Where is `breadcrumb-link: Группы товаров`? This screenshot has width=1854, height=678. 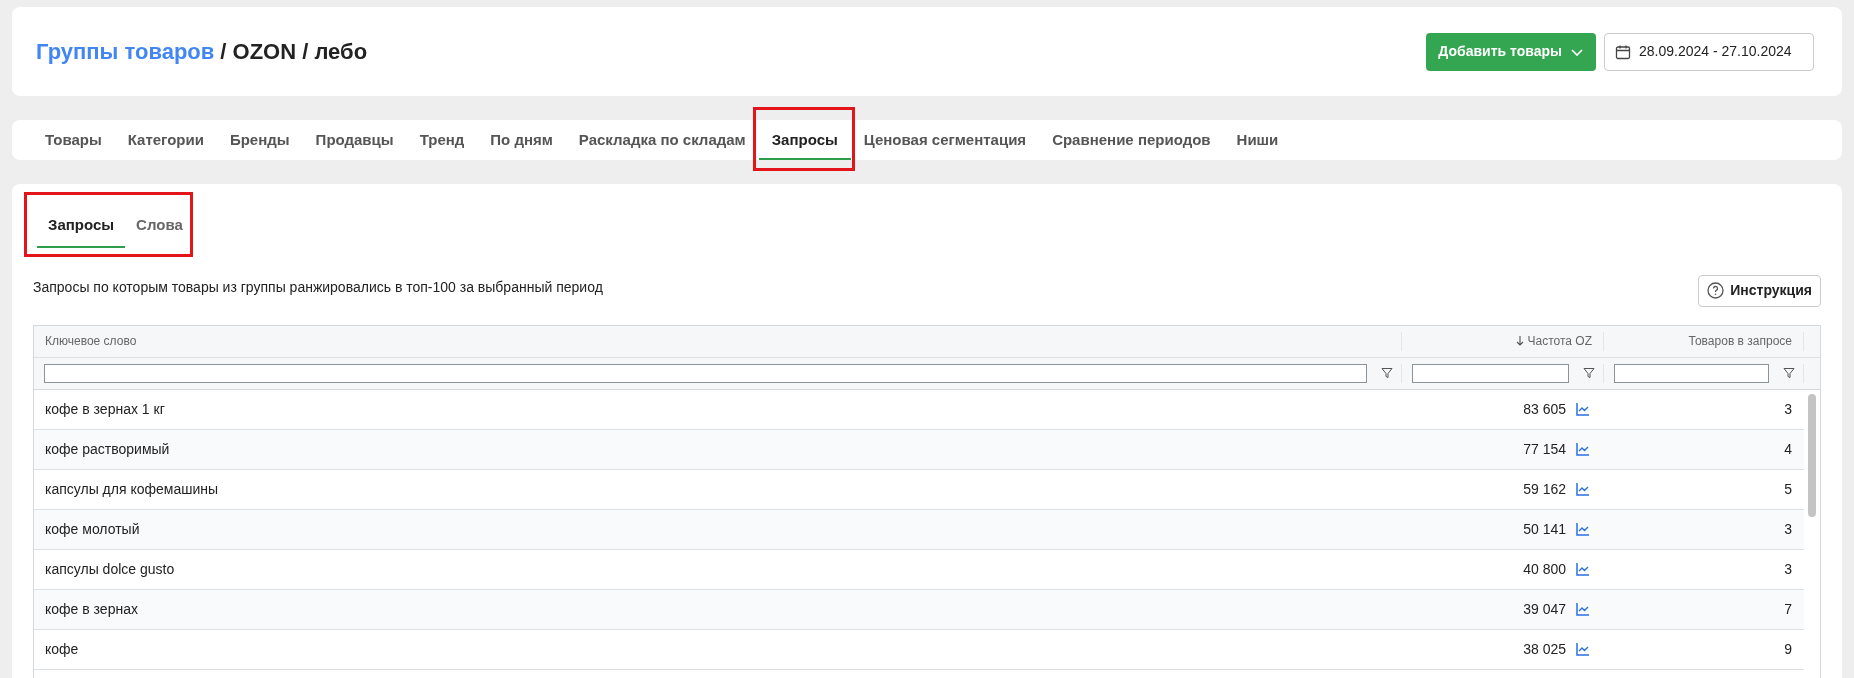 breadcrumb-link: Группы товаров is located at coordinates (125, 51).